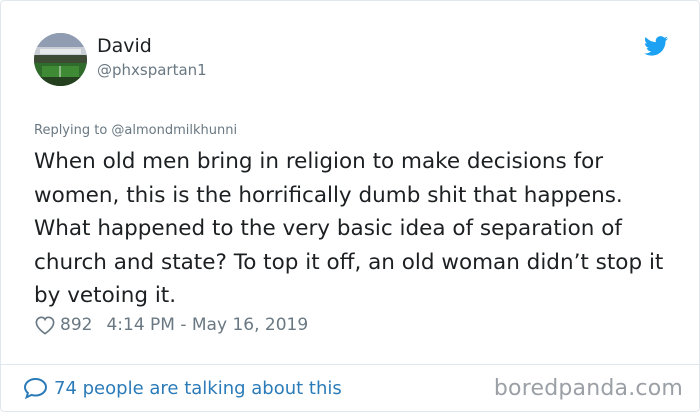  Describe the element at coordinates (152, 70) in the screenshot. I see `user-handle: @phxspartan1` at that location.